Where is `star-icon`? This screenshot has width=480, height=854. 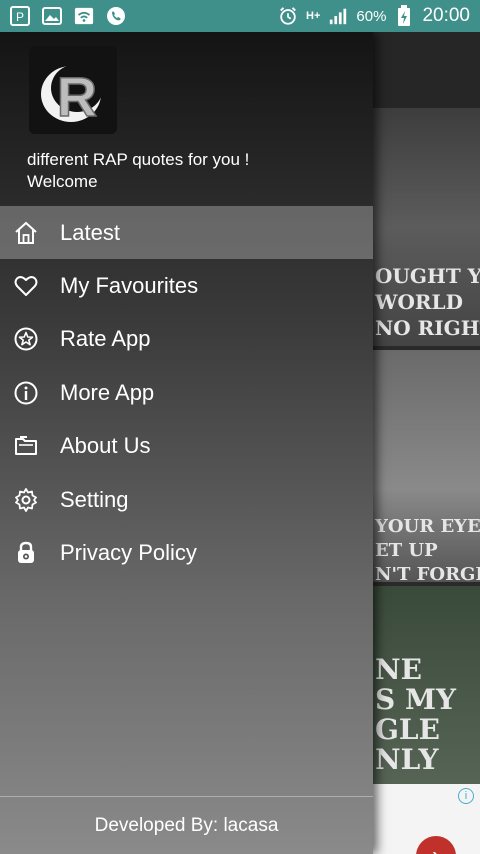 star-icon is located at coordinates (26, 339).